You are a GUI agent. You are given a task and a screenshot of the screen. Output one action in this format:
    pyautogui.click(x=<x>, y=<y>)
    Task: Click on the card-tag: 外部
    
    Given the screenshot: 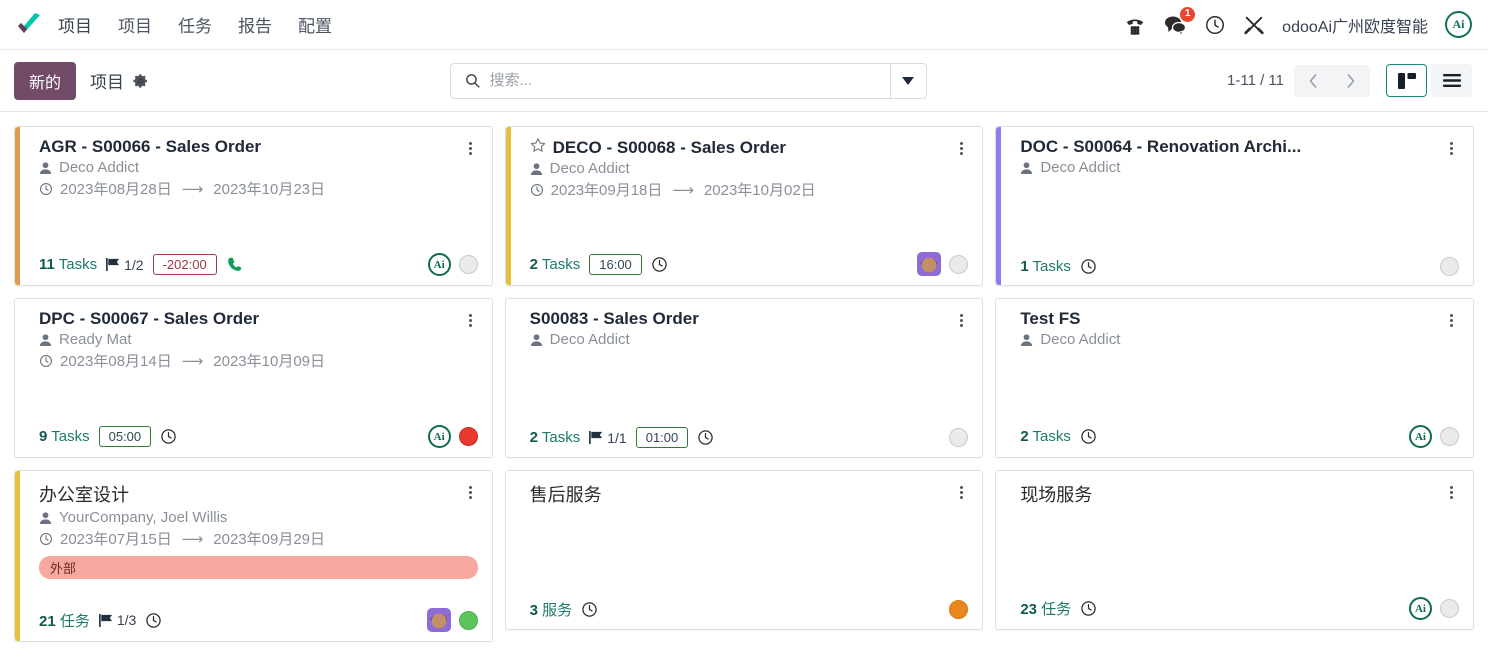 What is the action you would take?
    pyautogui.click(x=258, y=567)
    